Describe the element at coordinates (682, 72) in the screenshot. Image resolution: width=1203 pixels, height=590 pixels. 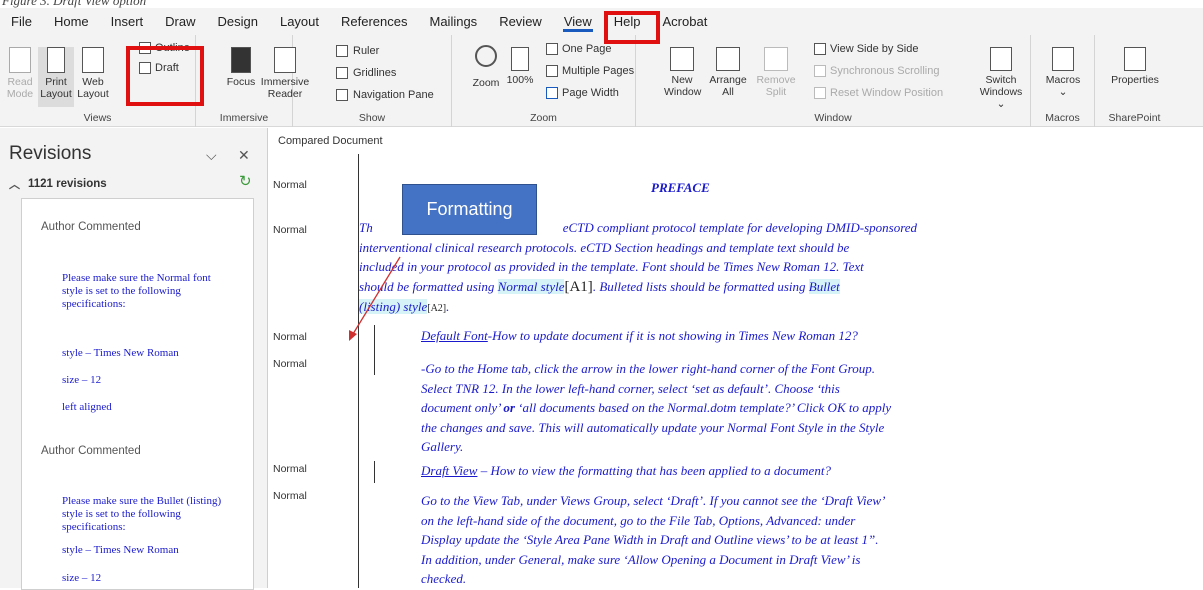
I see `new-window-button: New Window` at that location.